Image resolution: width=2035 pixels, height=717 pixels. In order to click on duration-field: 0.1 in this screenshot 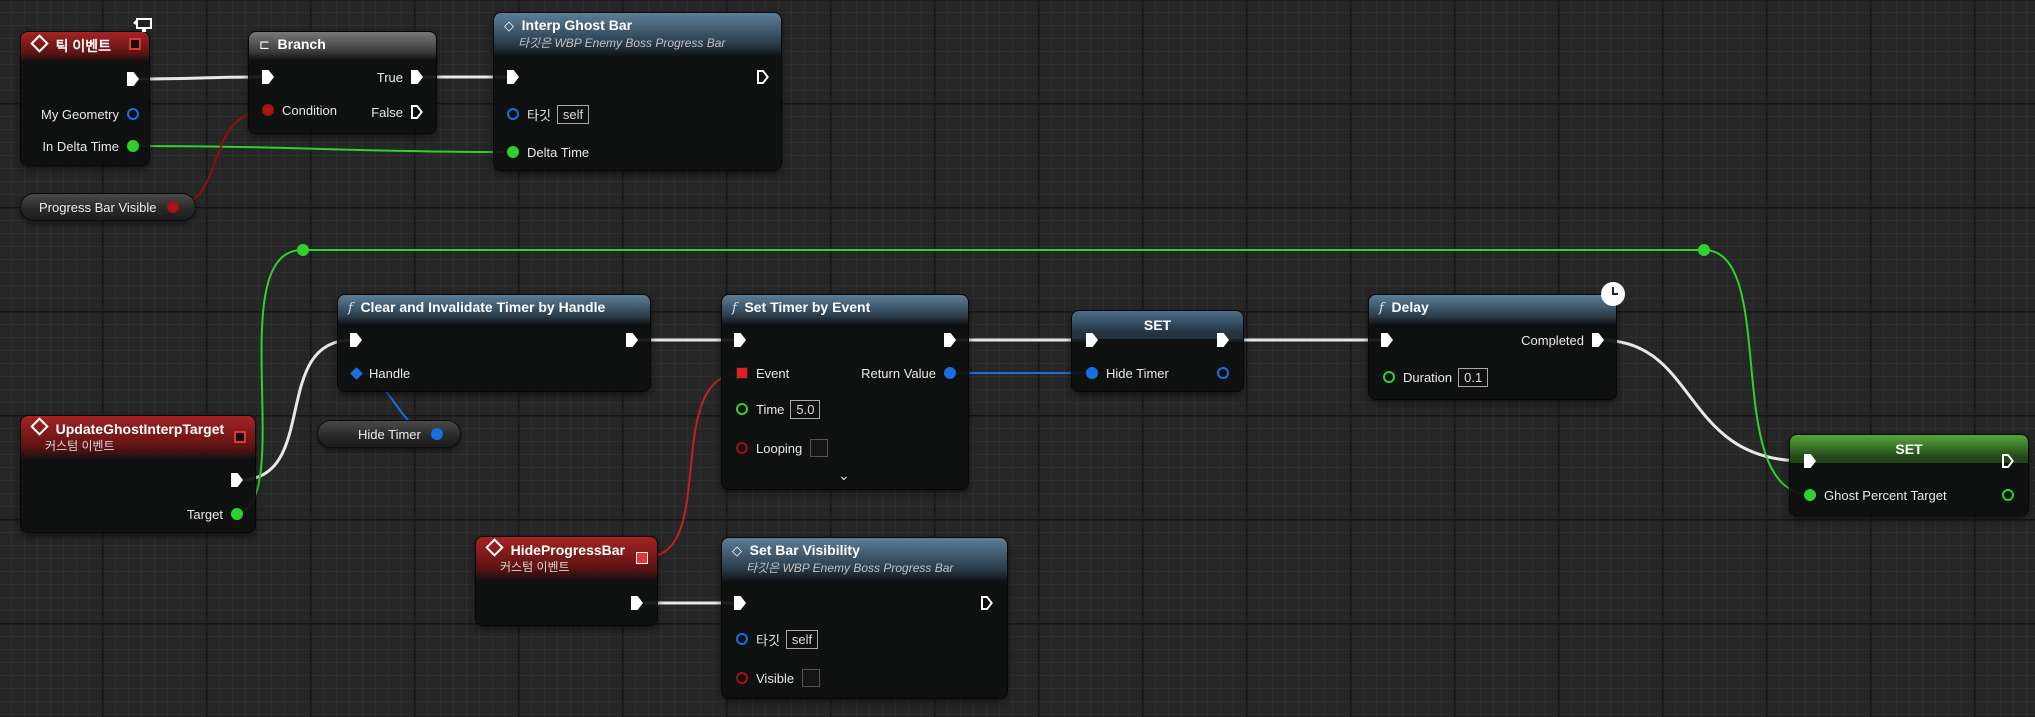, I will do `click(1473, 377)`.